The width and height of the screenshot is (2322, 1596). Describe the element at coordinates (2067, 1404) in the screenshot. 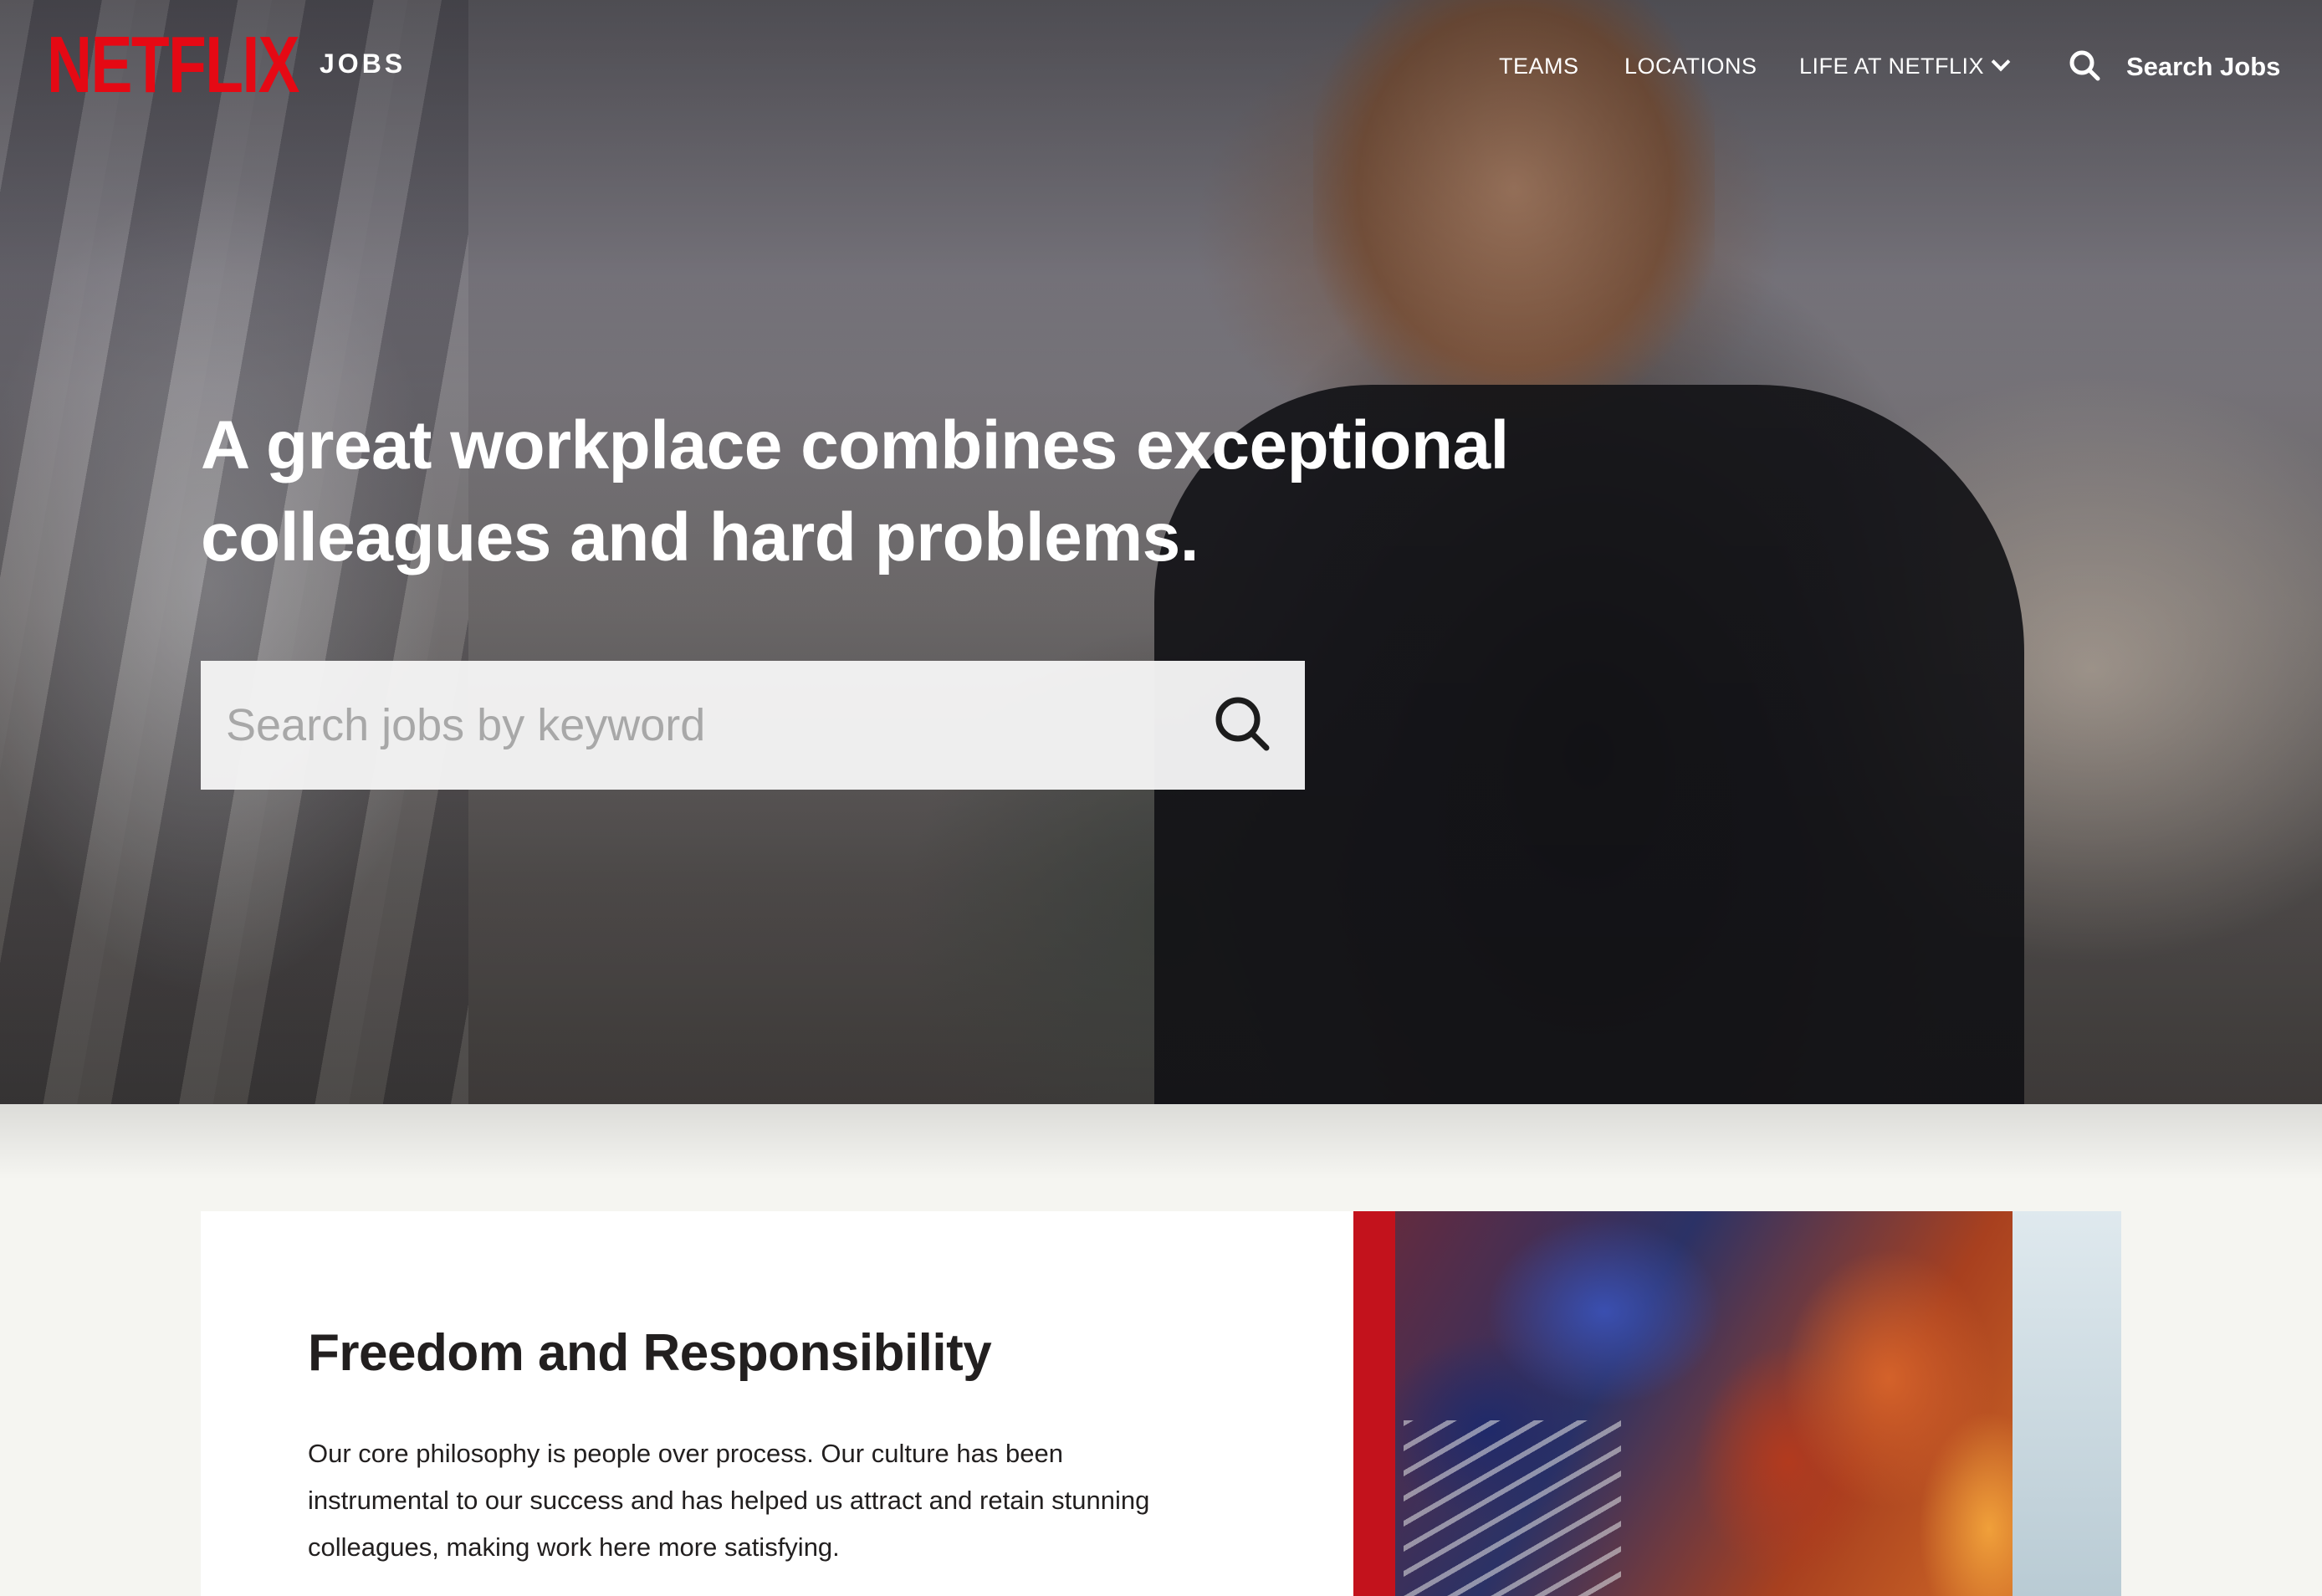

I see `mural-window` at that location.